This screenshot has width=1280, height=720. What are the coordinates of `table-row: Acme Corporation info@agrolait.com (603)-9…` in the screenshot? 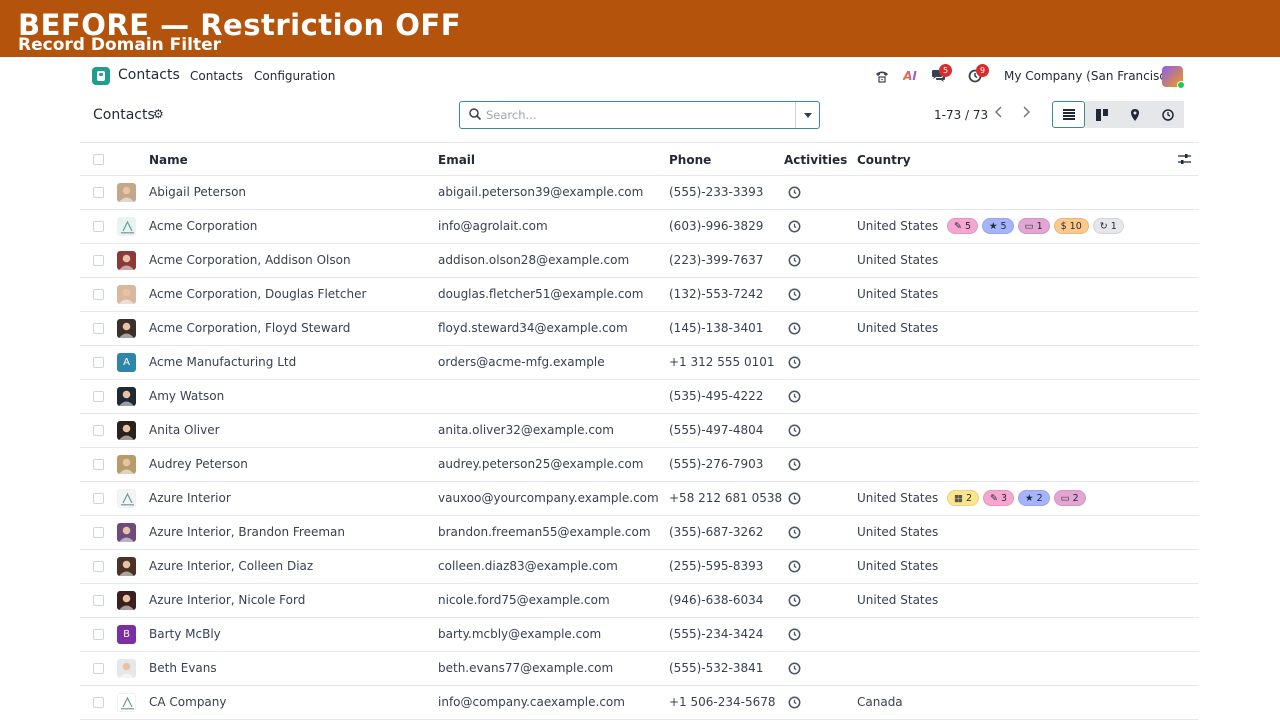 It's located at (639, 227).